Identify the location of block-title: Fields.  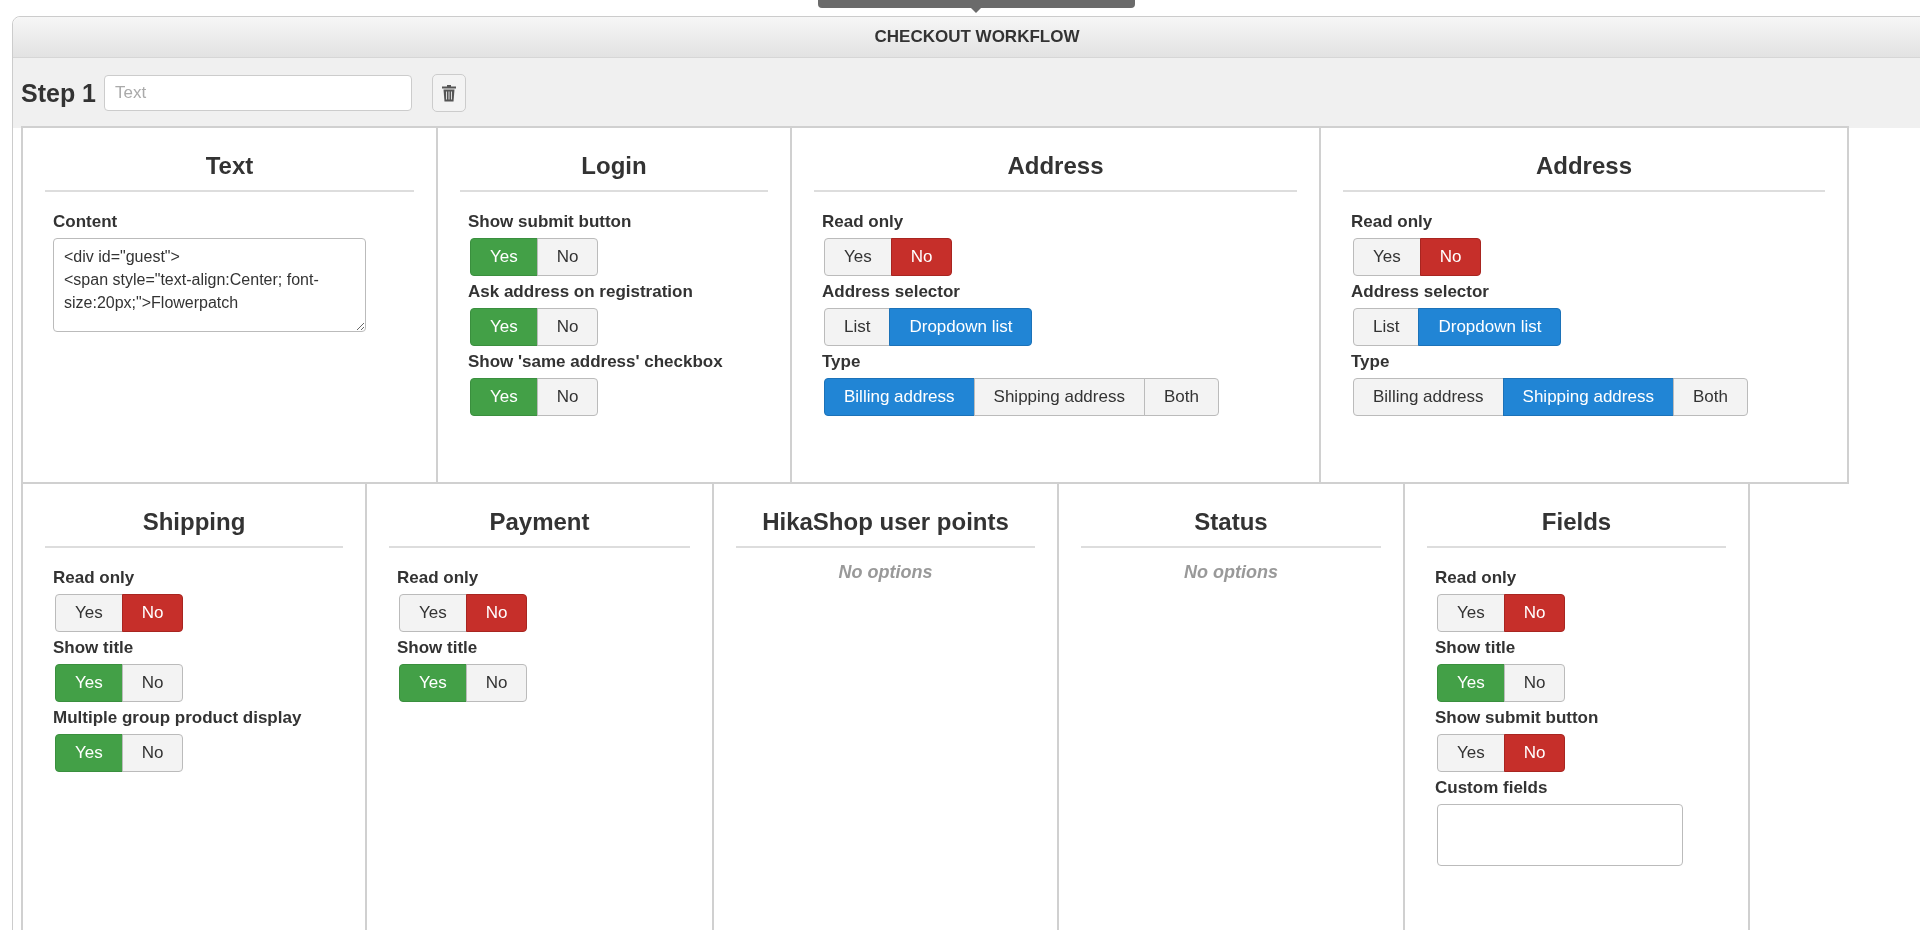
(1576, 516).